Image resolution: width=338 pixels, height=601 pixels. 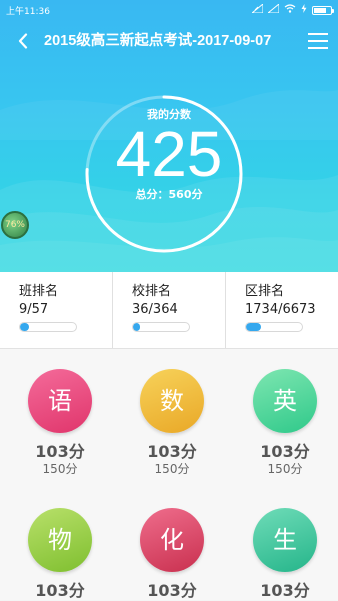 What do you see at coordinates (285, 540) in the screenshot?
I see `subject-icon-biology: 生` at bounding box center [285, 540].